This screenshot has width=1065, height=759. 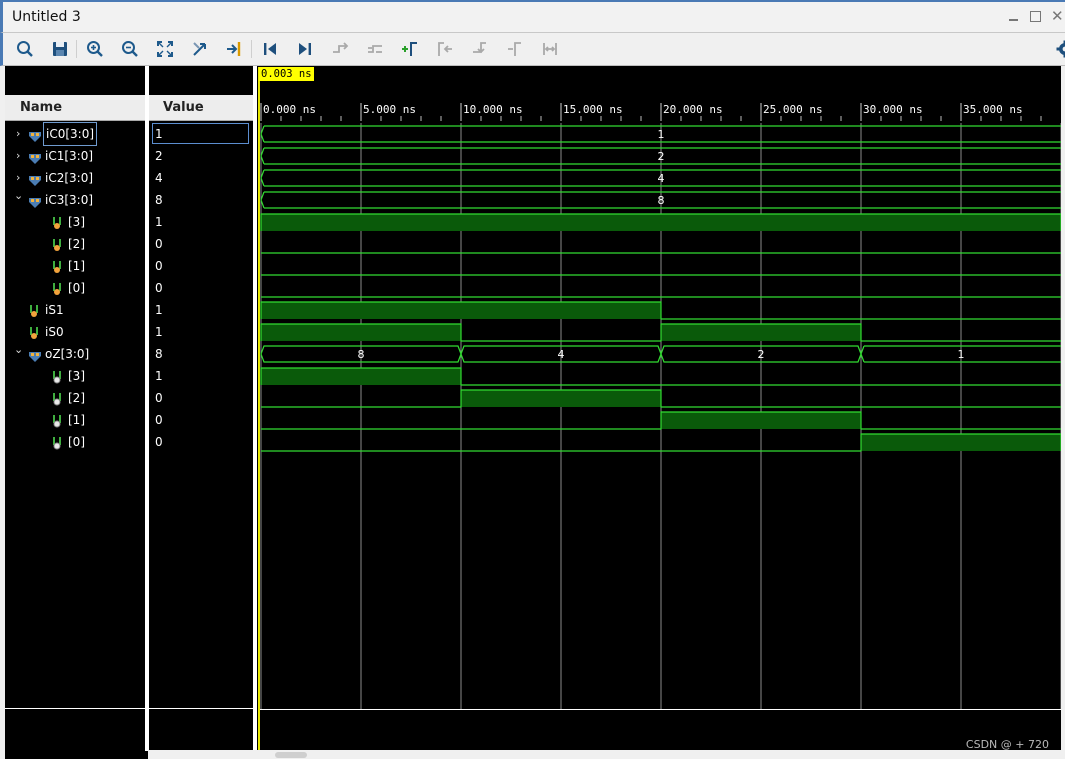 I want to click on tick-label: 10.000 ns, so click(x=493, y=109).